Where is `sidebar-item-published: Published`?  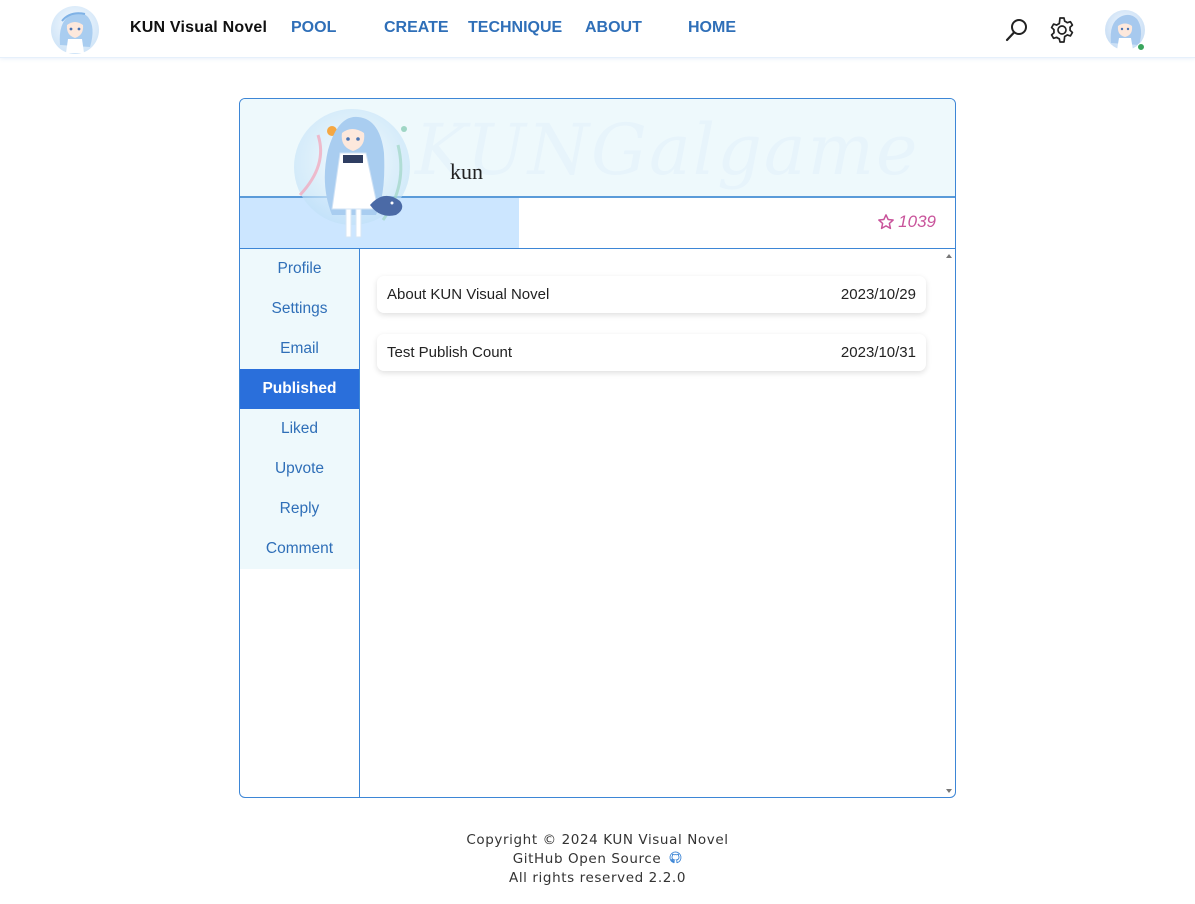 sidebar-item-published: Published is located at coordinates (299, 389).